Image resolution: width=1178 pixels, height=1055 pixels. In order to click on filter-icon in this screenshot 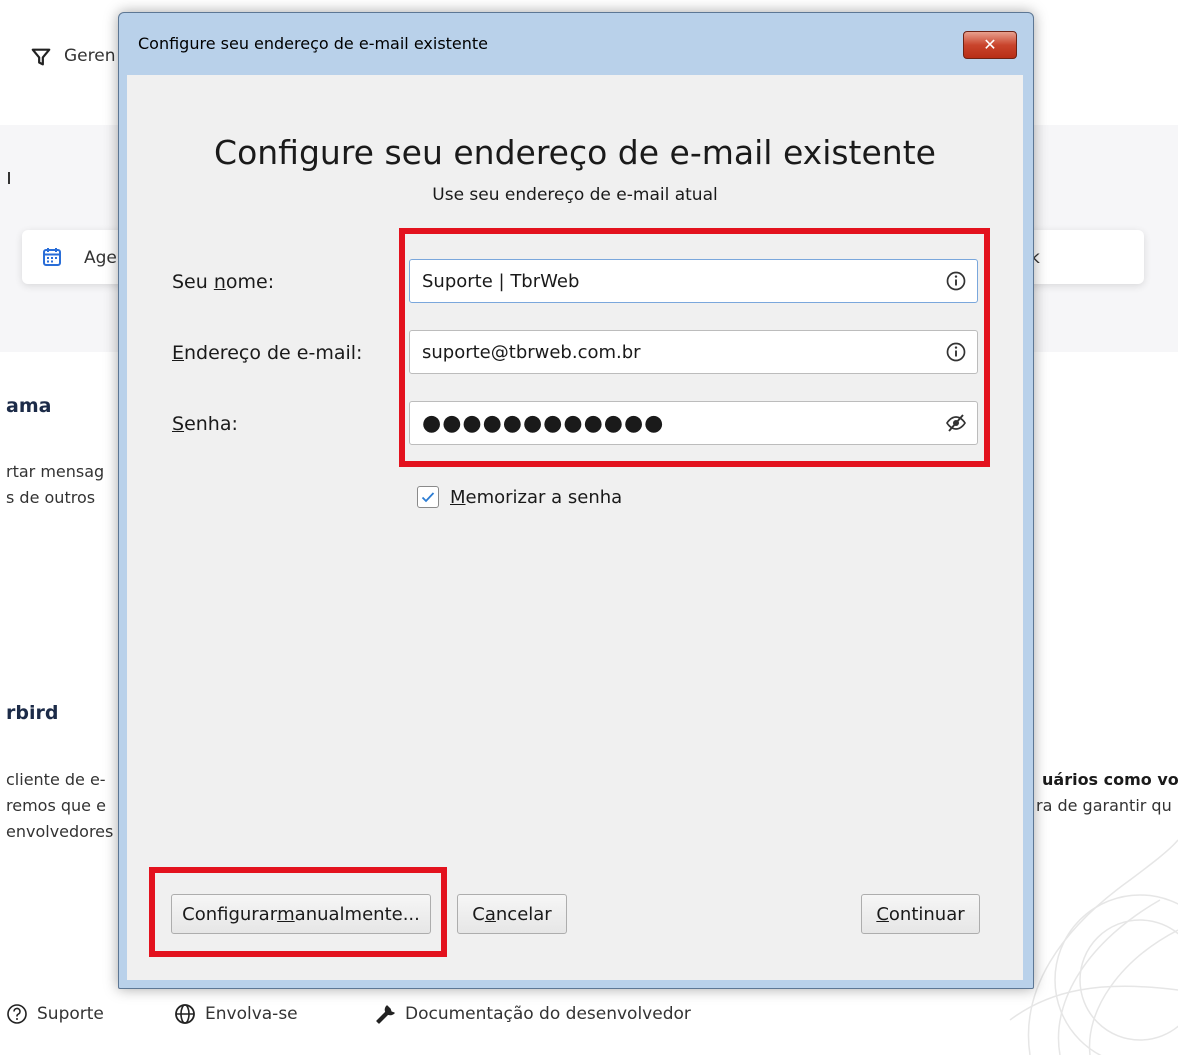, I will do `click(41, 57)`.